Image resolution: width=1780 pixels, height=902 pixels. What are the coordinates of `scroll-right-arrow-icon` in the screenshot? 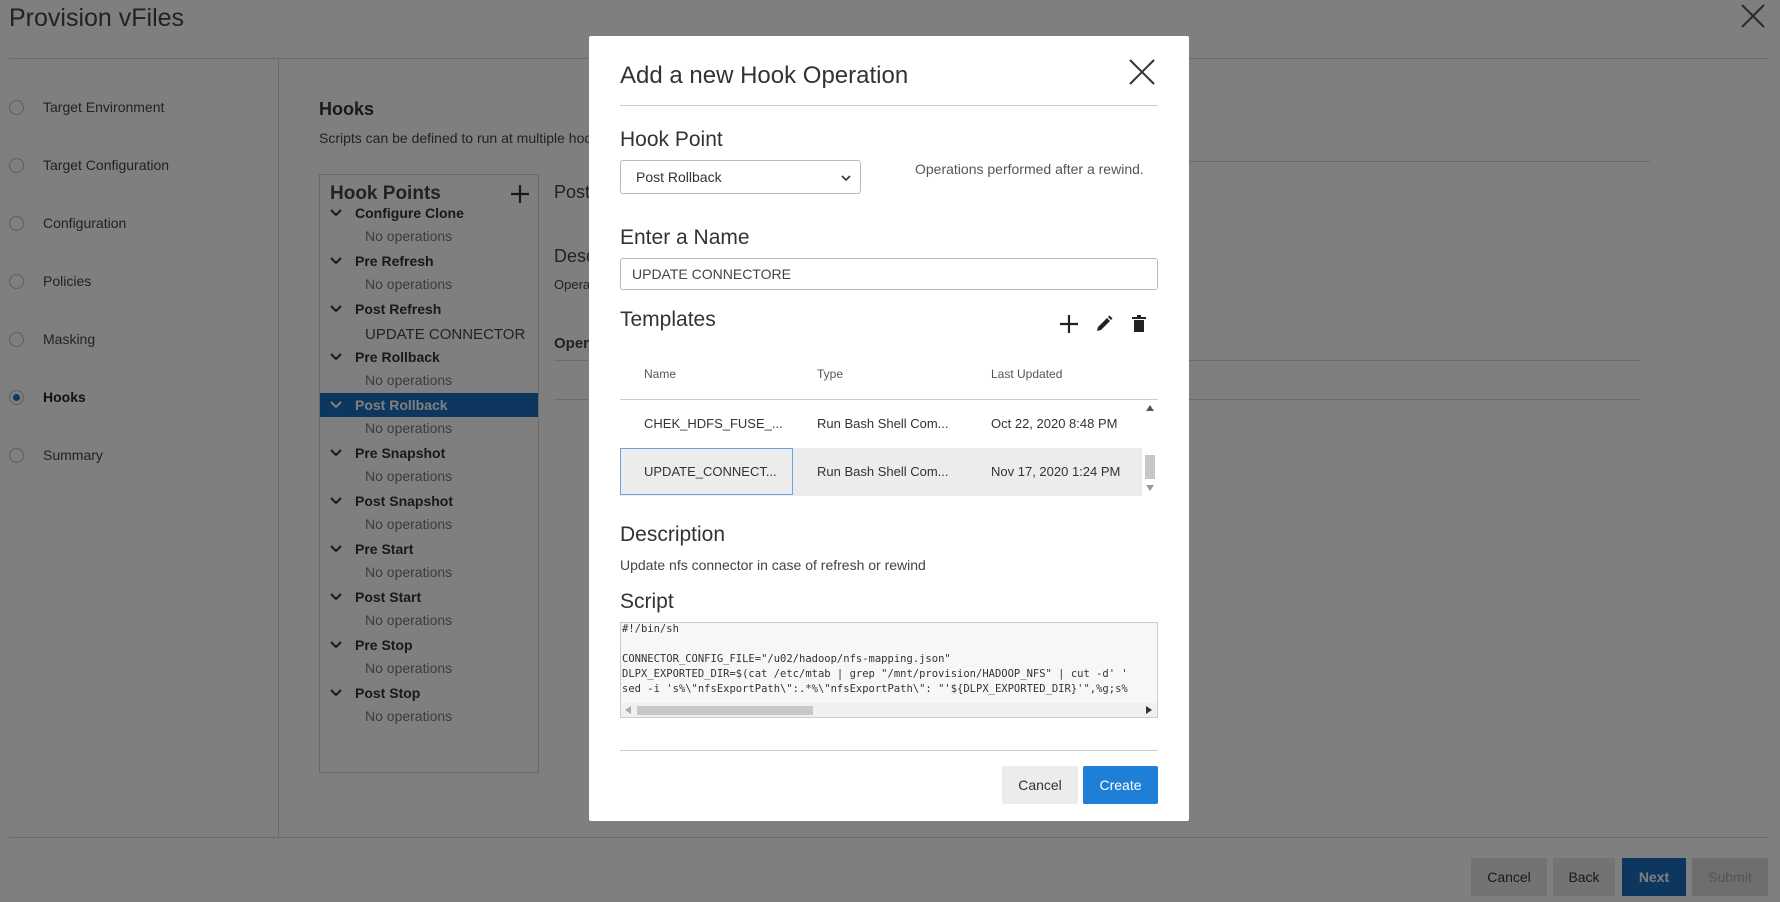 It's located at (1149, 710).